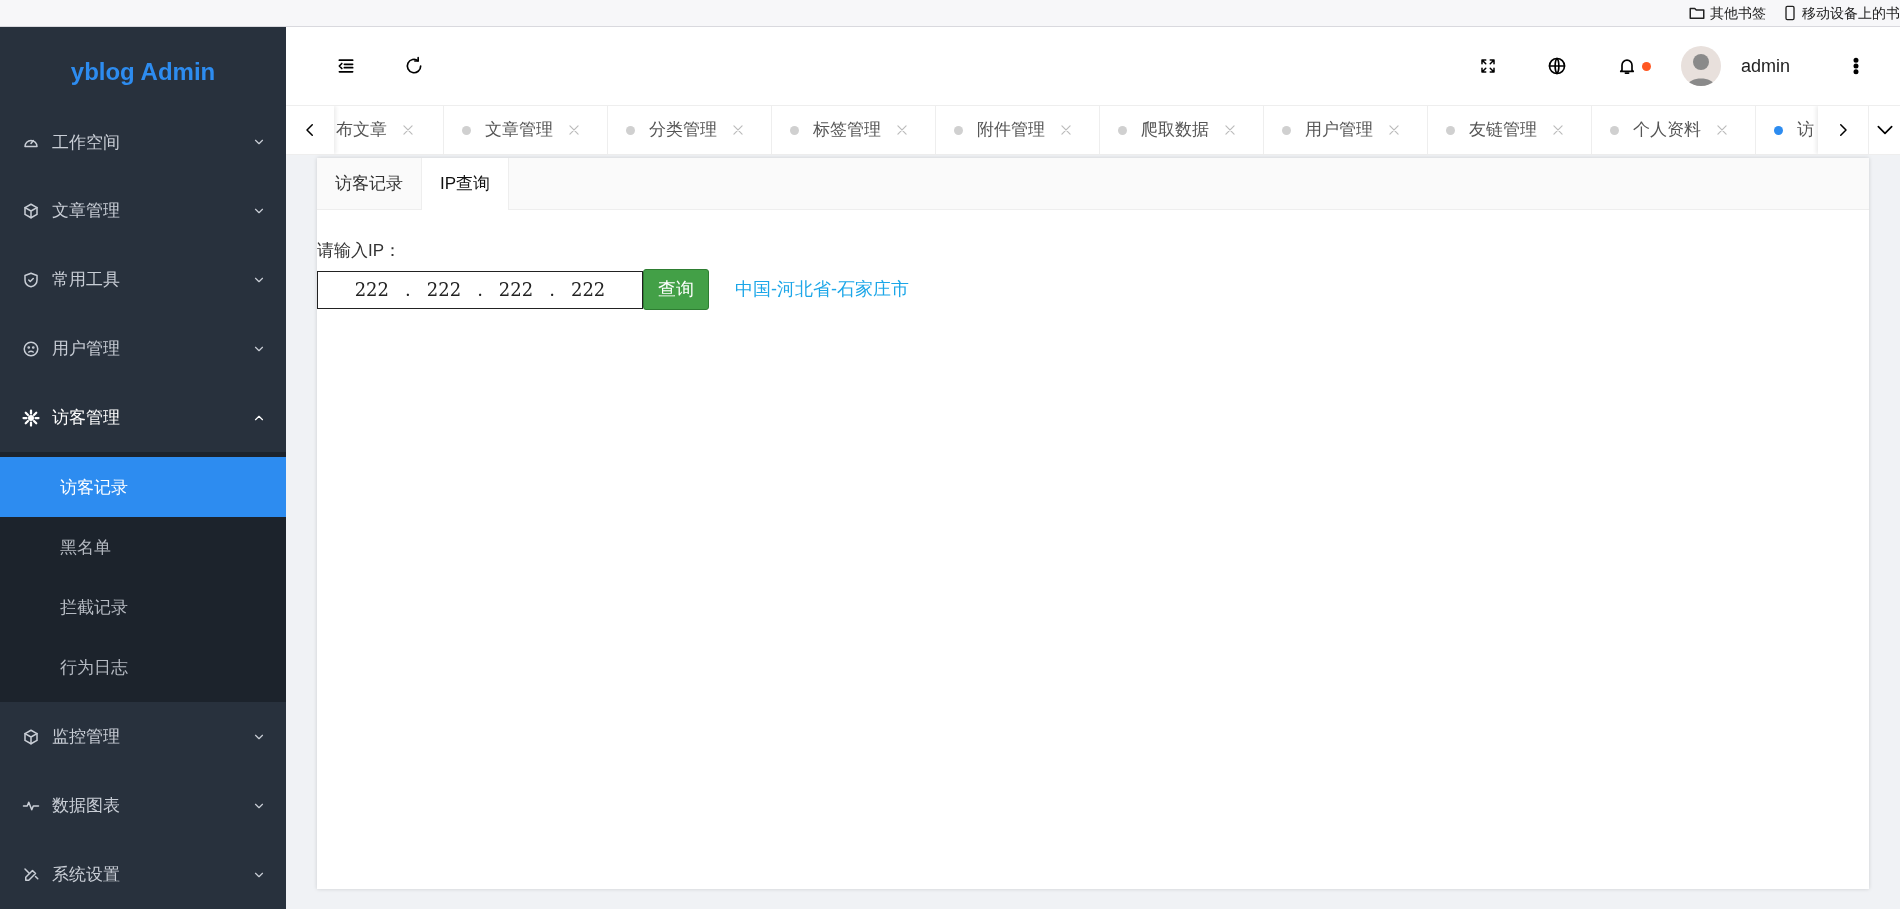 The width and height of the screenshot is (1900, 909). What do you see at coordinates (31, 348) in the screenshot?
I see `face-icon` at bounding box center [31, 348].